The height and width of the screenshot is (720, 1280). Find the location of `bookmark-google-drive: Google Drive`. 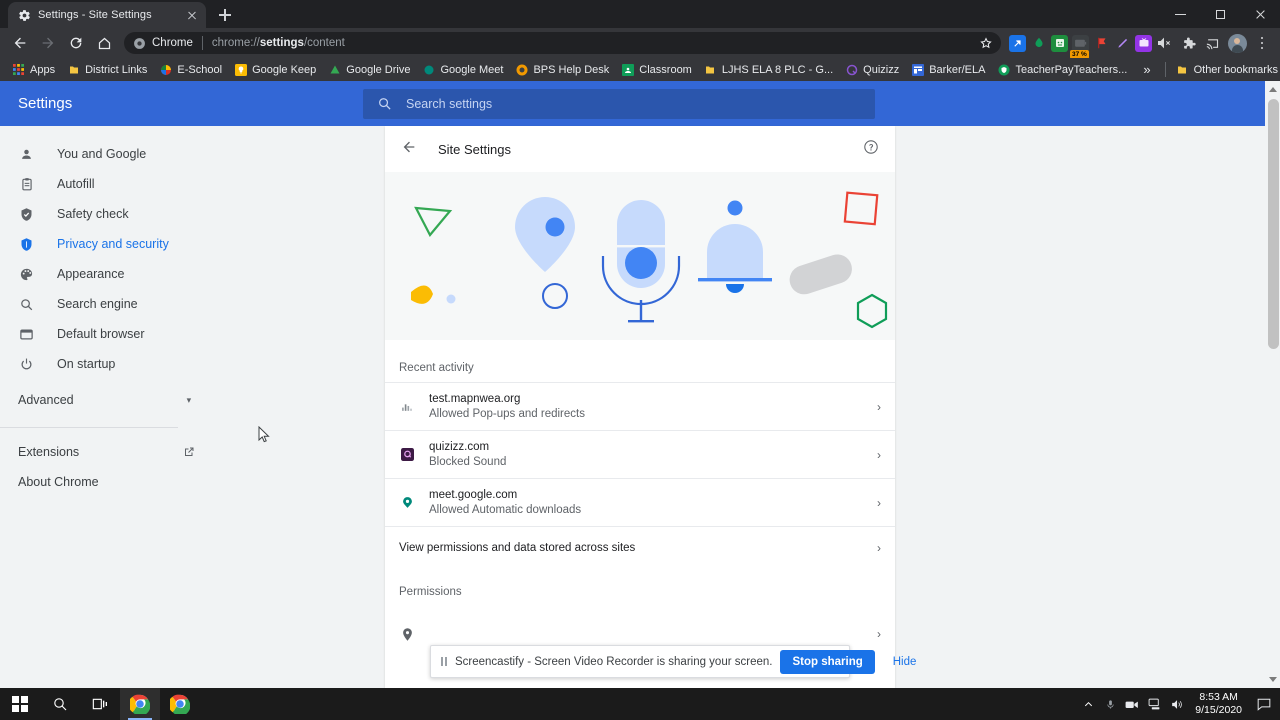

bookmark-google-drive: Google Drive is located at coordinates (369, 69).